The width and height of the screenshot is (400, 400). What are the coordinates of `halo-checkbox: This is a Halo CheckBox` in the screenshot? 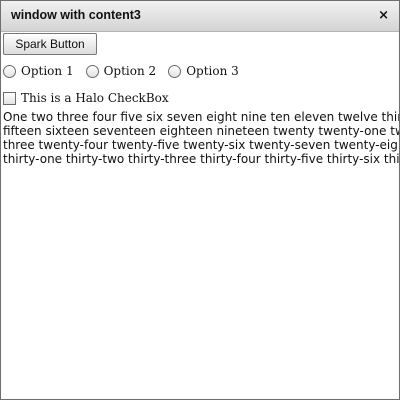 It's located at (86, 98).